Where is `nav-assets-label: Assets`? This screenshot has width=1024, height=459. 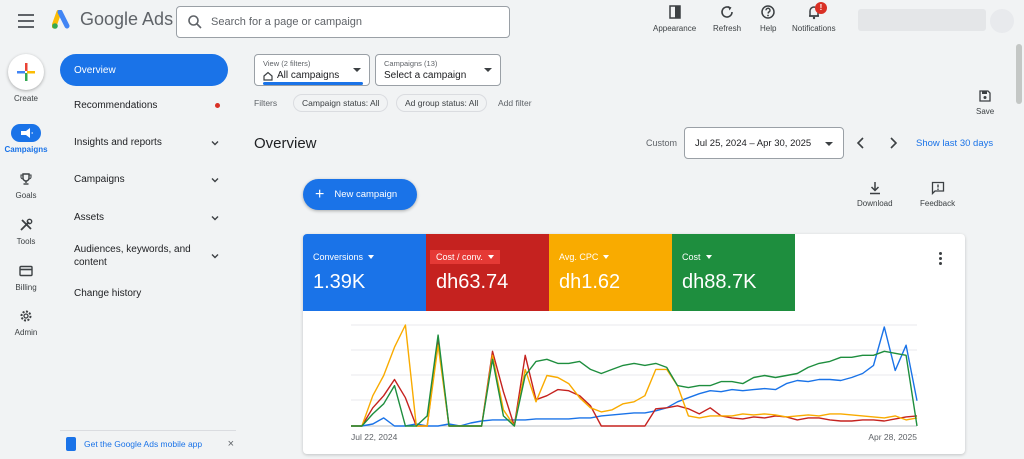
nav-assets-label: Assets is located at coordinates (89, 217).